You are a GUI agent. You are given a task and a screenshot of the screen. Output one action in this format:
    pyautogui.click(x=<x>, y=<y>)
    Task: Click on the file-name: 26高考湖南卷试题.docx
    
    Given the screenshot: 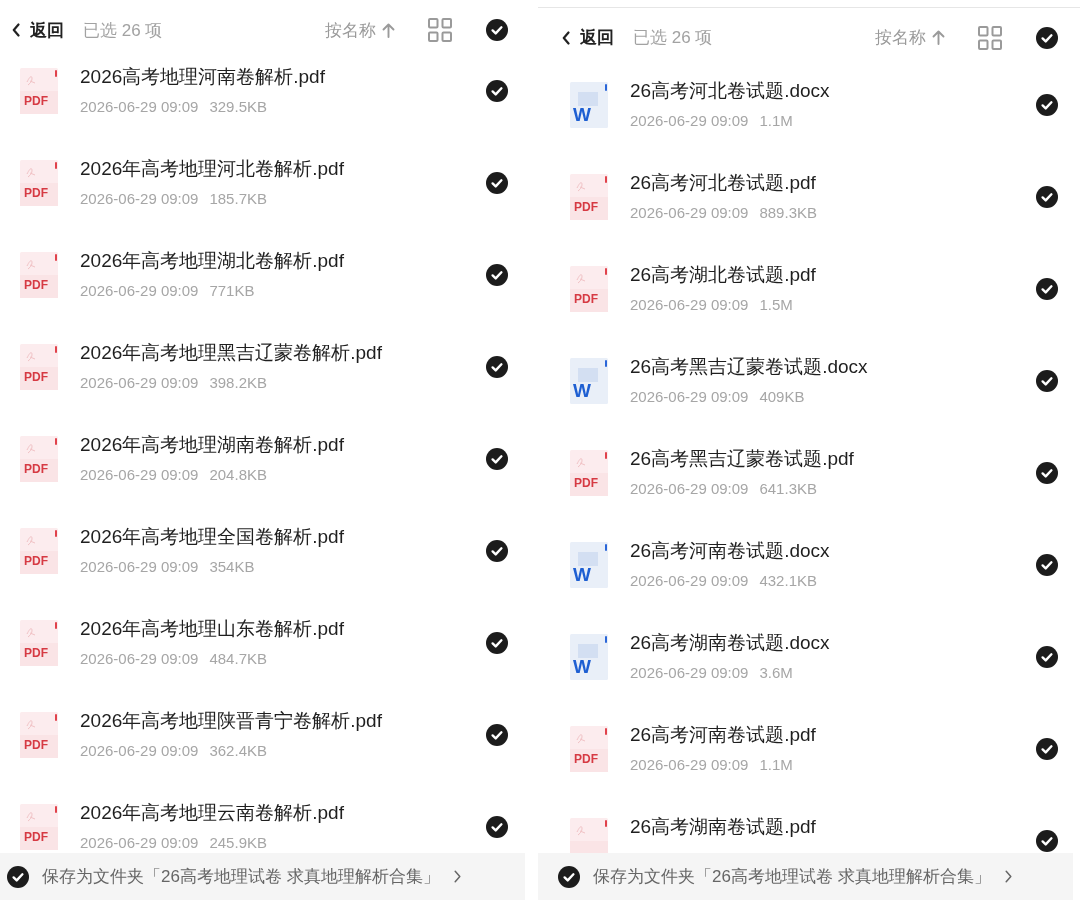 What is the action you would take?
    pyautogui.click(x=730, y=643)
    